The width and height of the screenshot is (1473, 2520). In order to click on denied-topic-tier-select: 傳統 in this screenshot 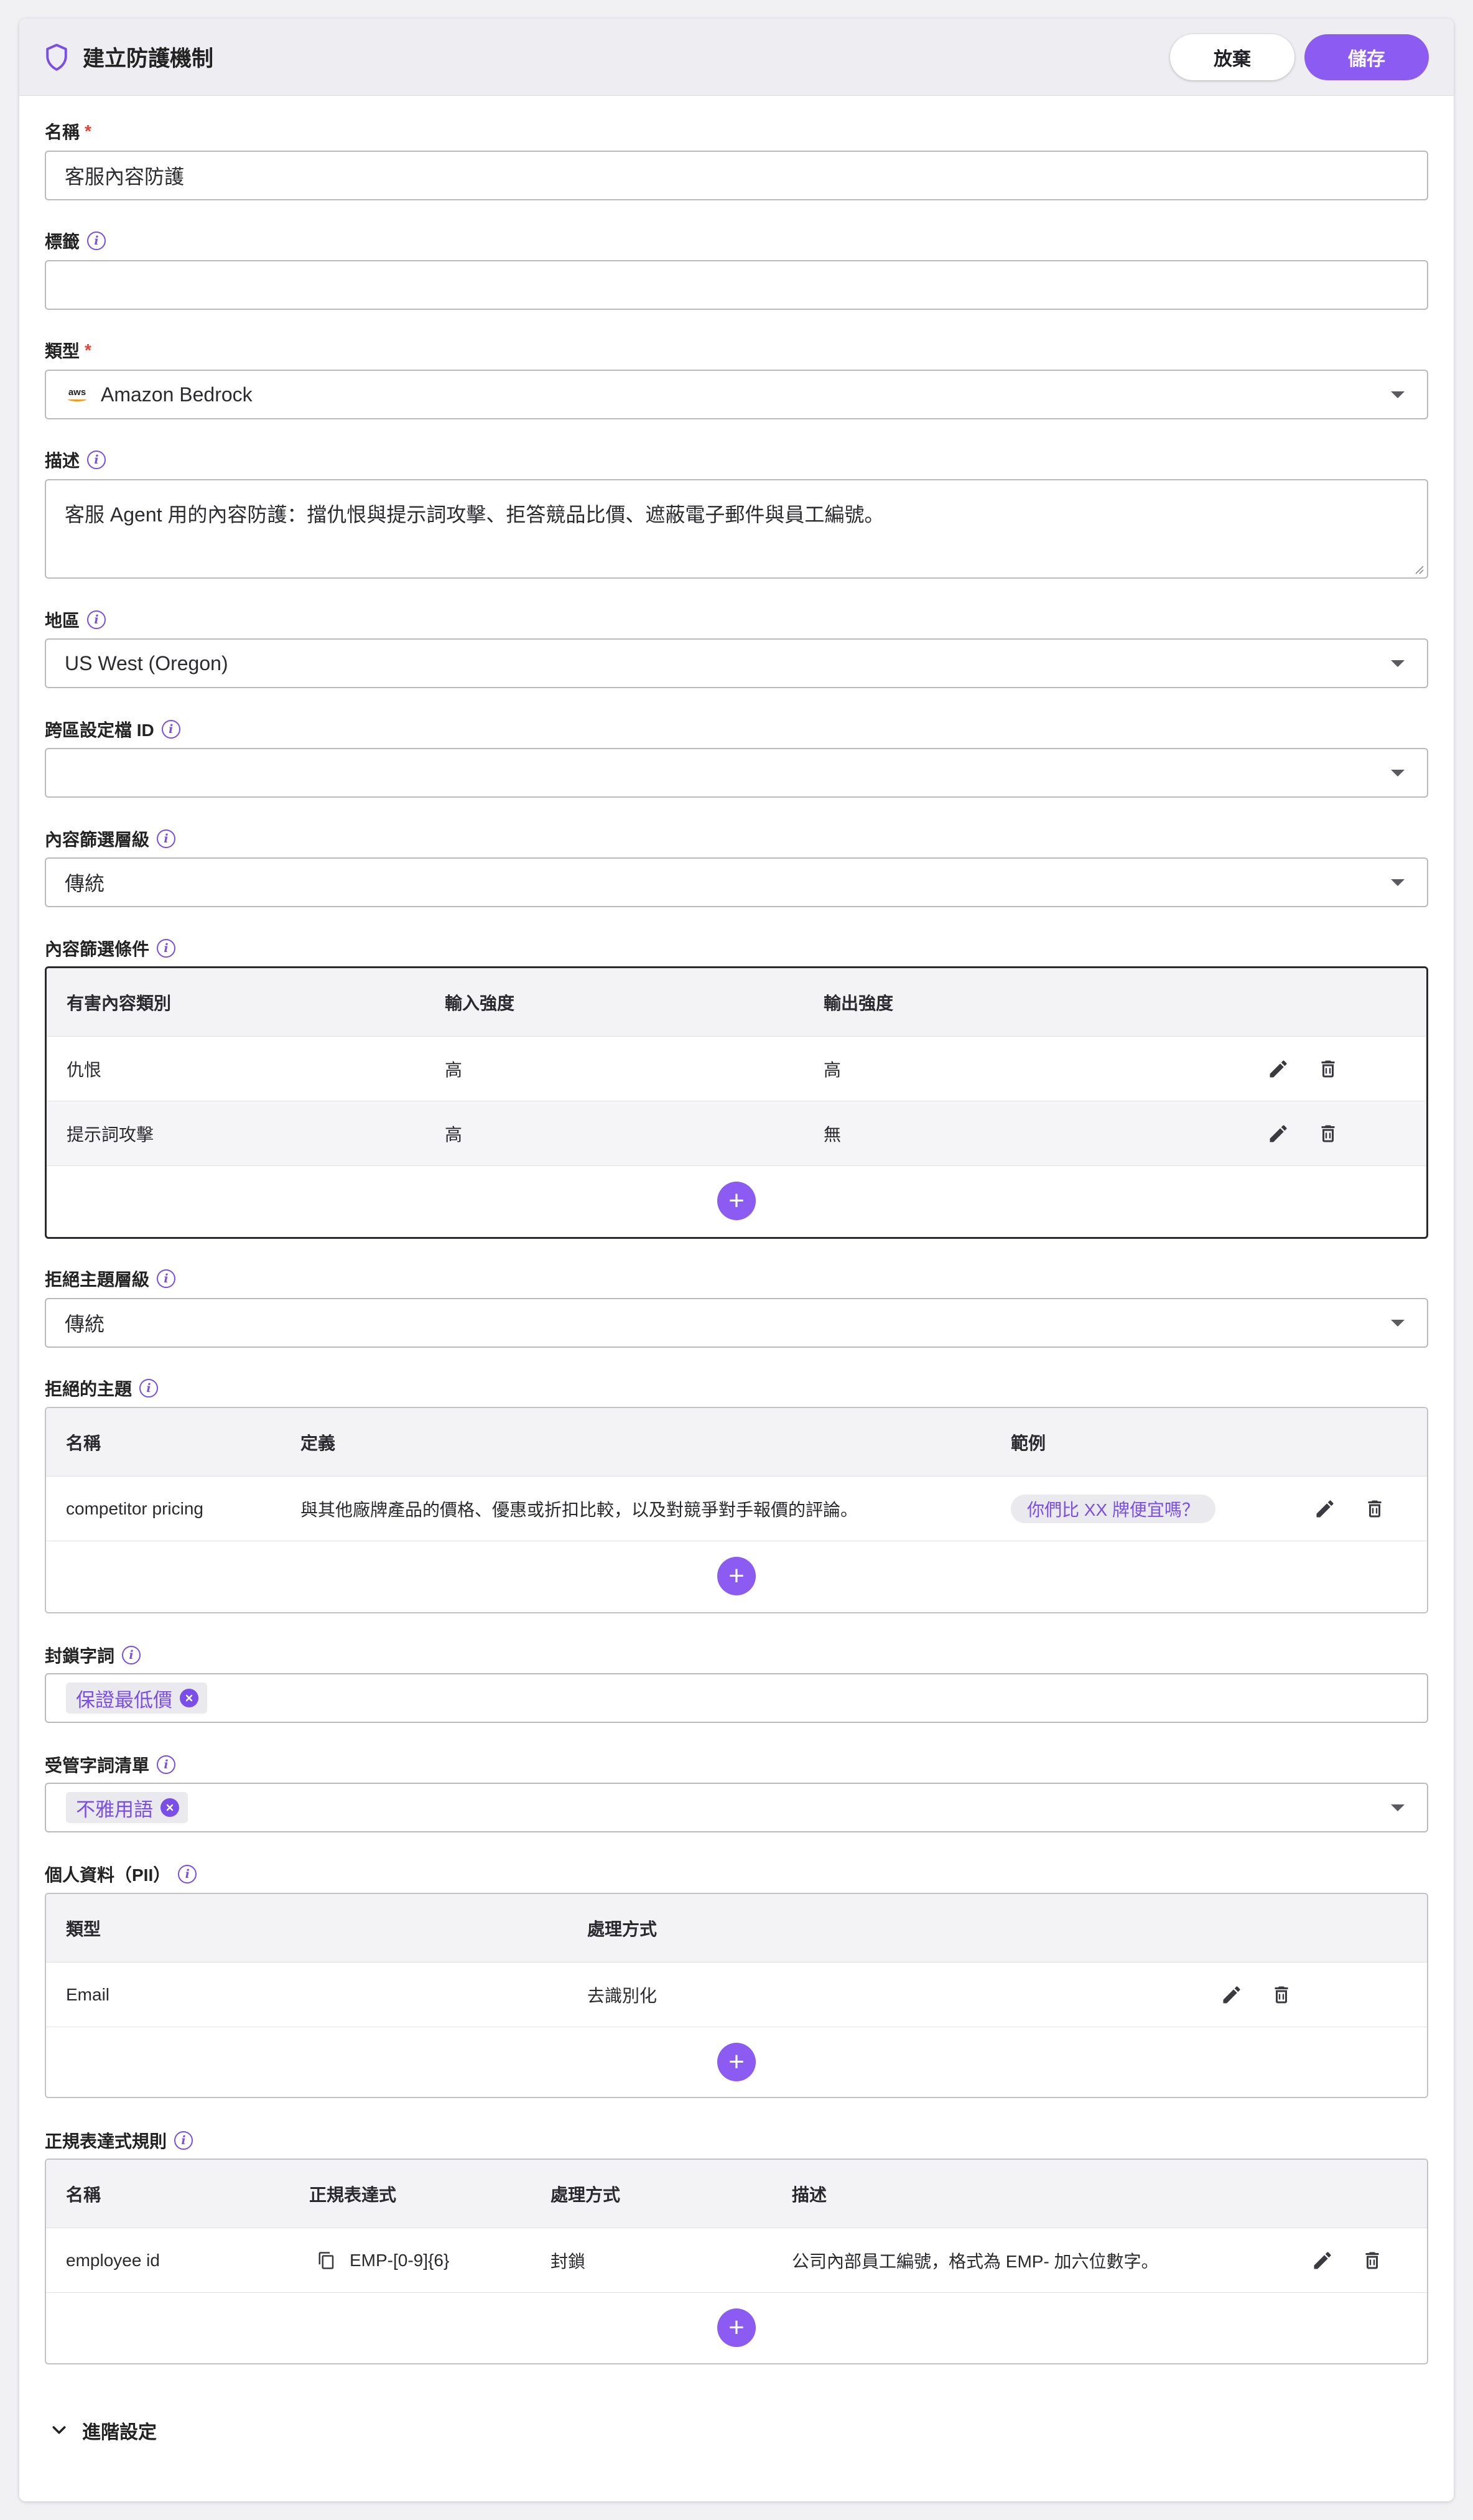, I will do `click(737, 1323)`.